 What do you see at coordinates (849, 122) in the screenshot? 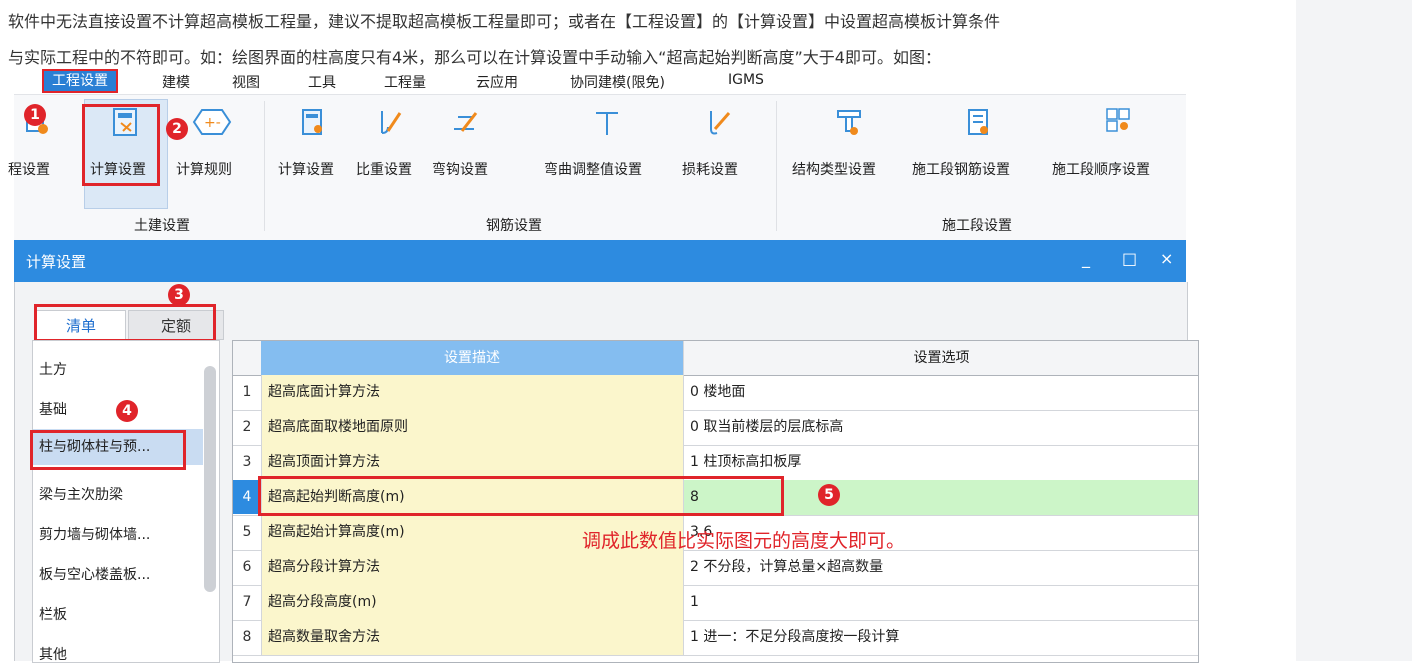
I see `structure-type-icon` at bounding box center [849, 122].